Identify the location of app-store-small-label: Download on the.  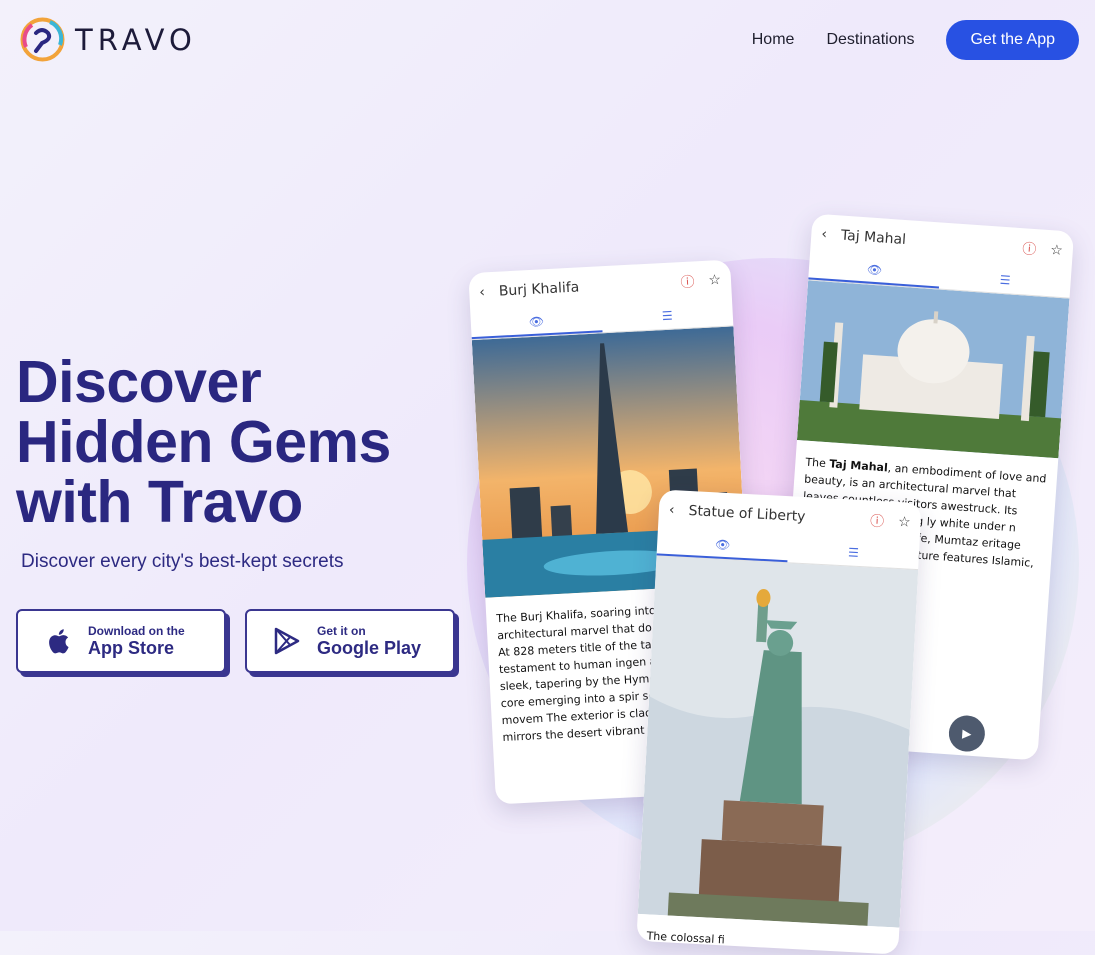
(136, 631).